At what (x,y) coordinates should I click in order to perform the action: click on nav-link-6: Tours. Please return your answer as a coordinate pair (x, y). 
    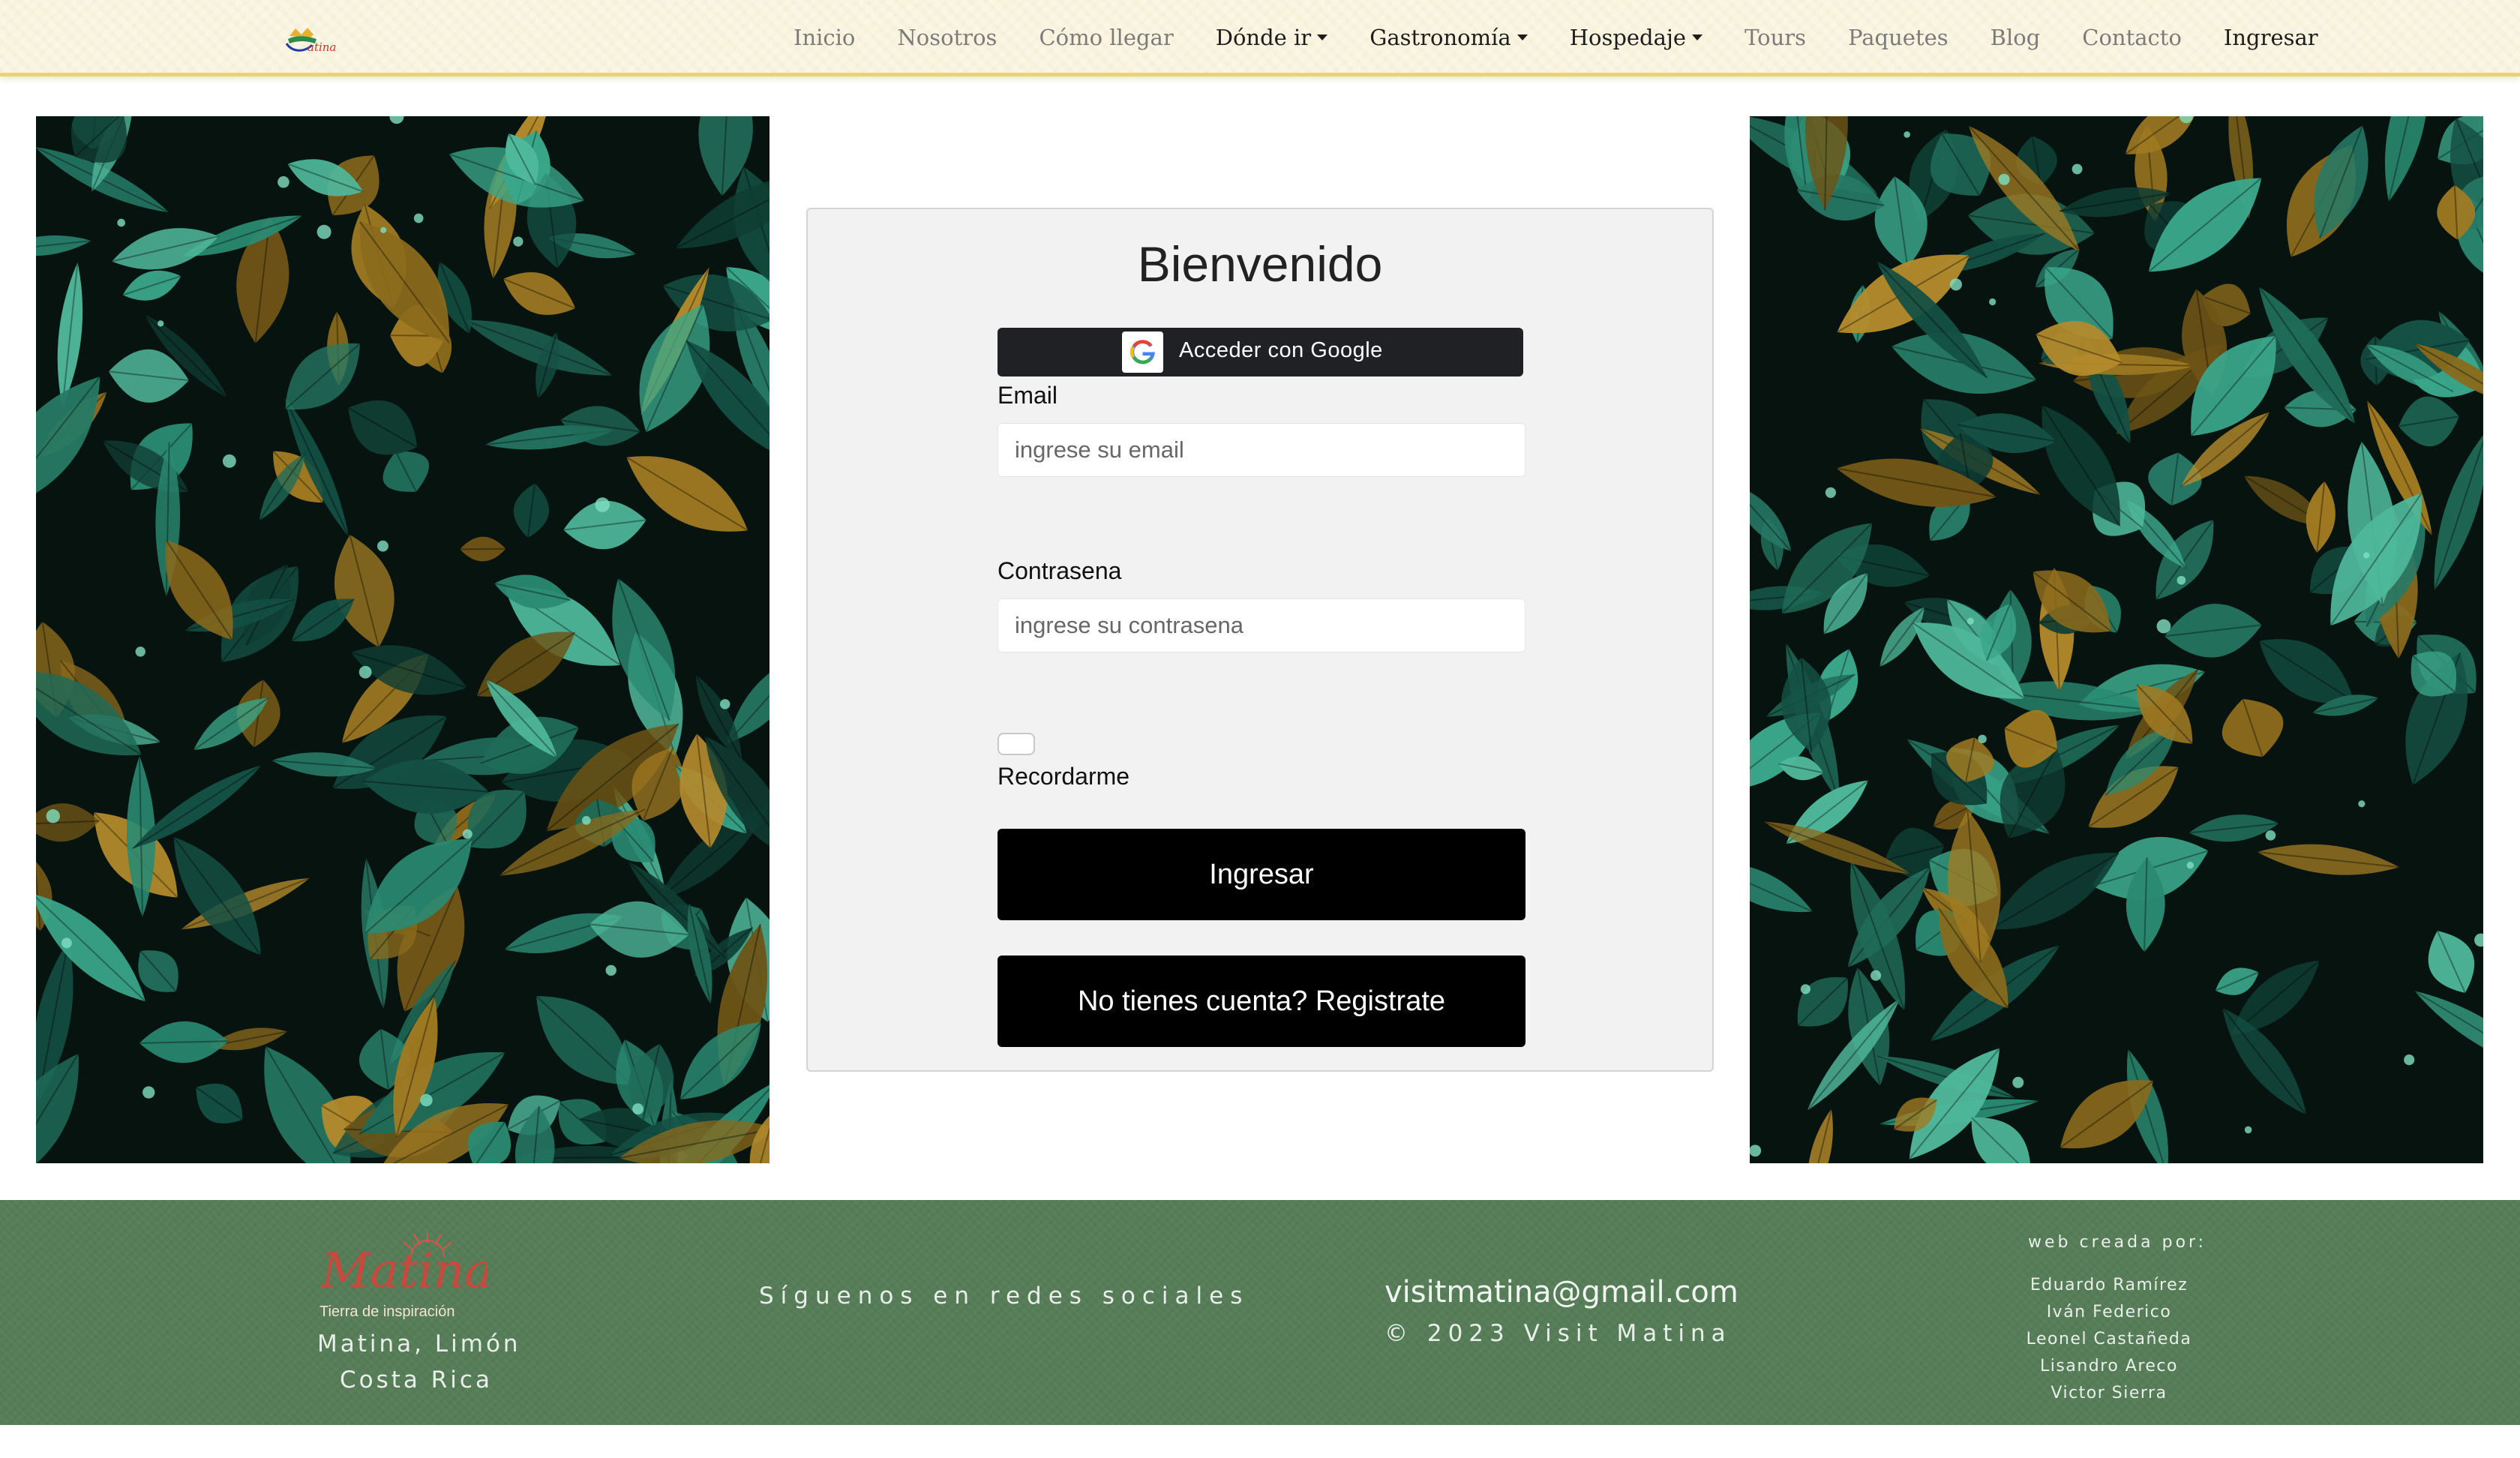
    Looking at the image, I should click on (1775, 37).